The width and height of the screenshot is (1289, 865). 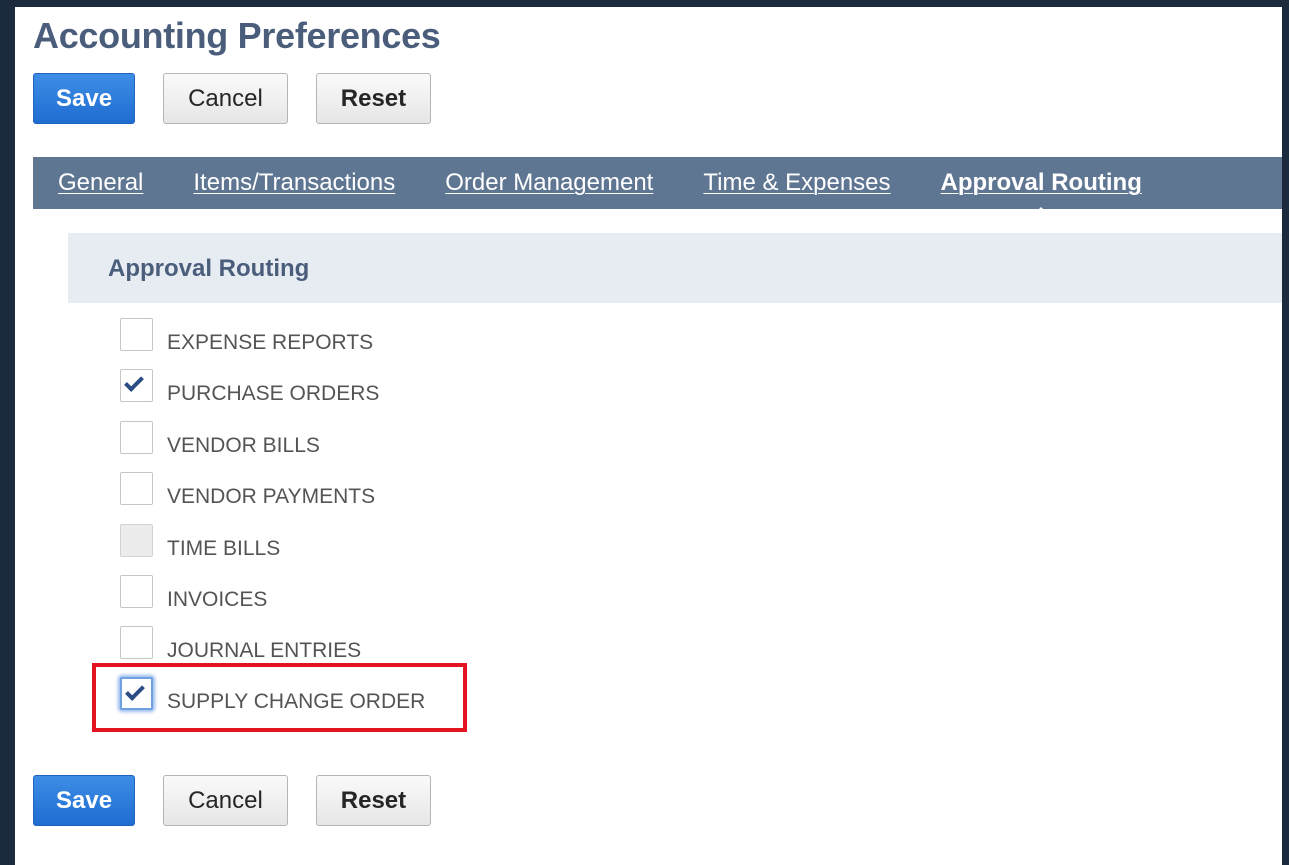 What do you see at coordinates (136, 334) in the screenshot?
I see `expense-reports-checkbox` at bounding box center [136, 334].